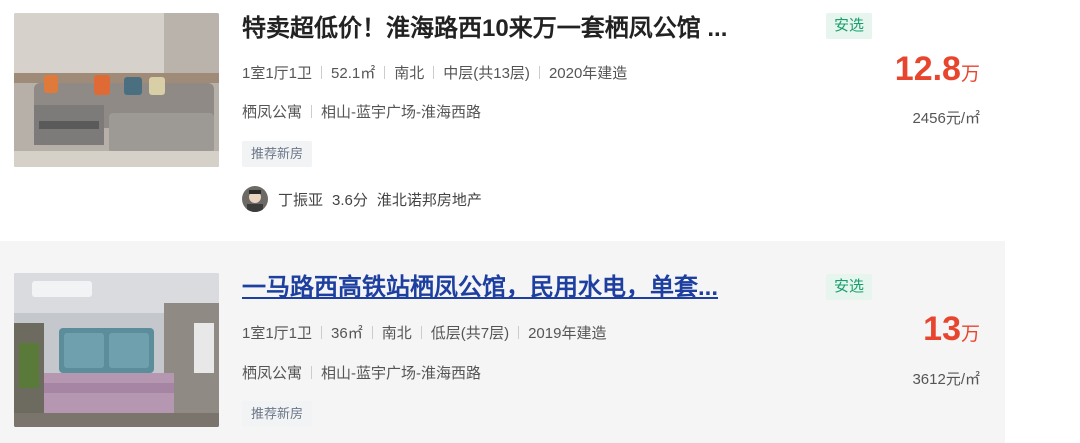 The image size is (1080, 443). What do you see at coordinates (429, 199) in the screenshot?
I see `agency-name: 淮北诺邦房地产` at bounding box center [429, 199].